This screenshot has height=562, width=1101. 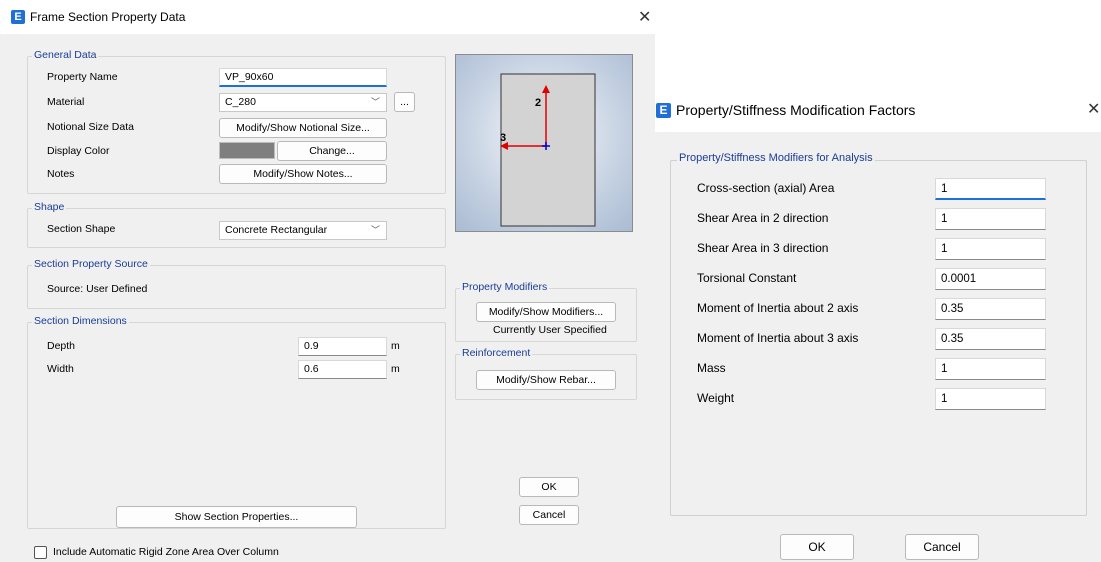 I want to click on modifier-row-label: Torsional Constant, so click(x=747, y=278).